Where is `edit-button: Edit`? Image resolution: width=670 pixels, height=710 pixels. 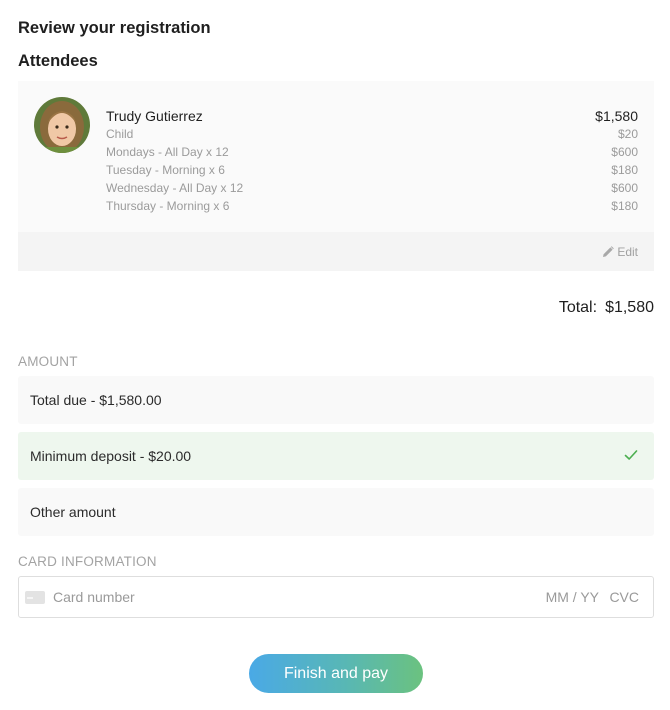
edit-button: Edit is located at coordinates (620, 252).